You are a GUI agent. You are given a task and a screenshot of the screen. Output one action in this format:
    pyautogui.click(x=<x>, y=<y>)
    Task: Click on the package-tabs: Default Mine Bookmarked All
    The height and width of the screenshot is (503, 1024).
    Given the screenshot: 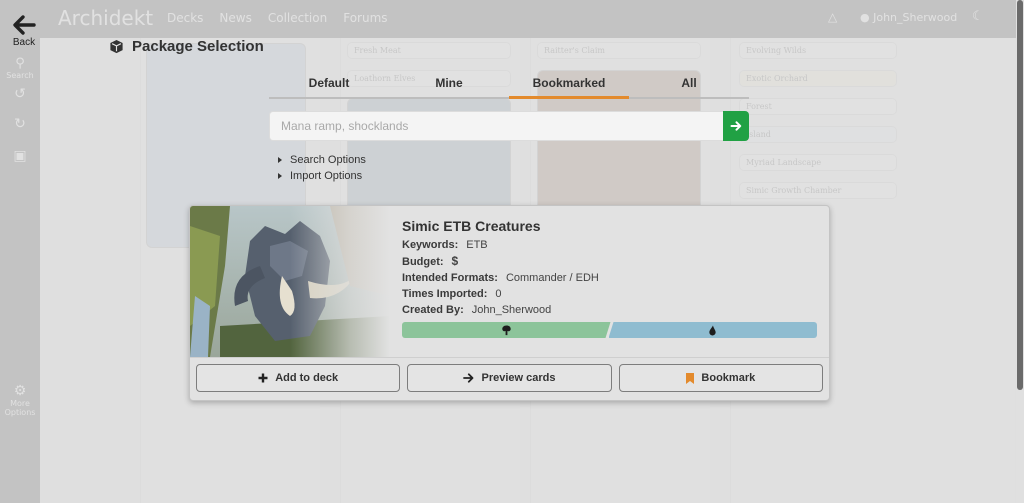 What is the action you would take?
    pyautogui.click(x=509, y=83)
    